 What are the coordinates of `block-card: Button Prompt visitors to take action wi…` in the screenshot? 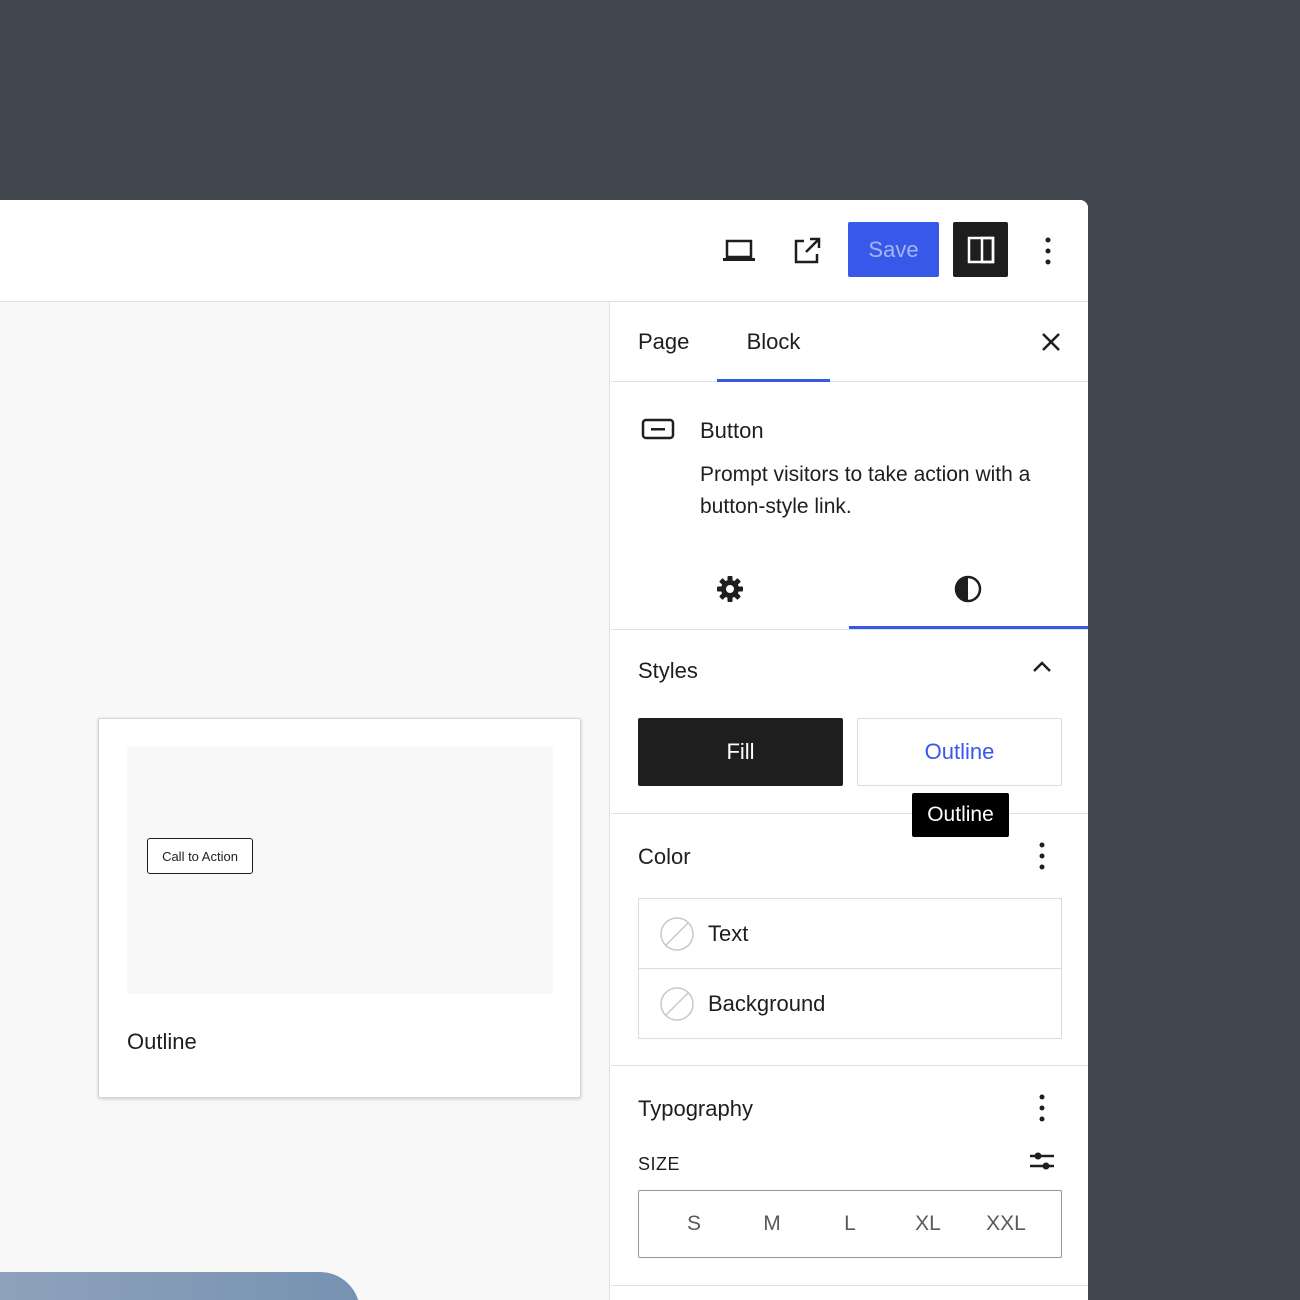 It's located at (849, 462).